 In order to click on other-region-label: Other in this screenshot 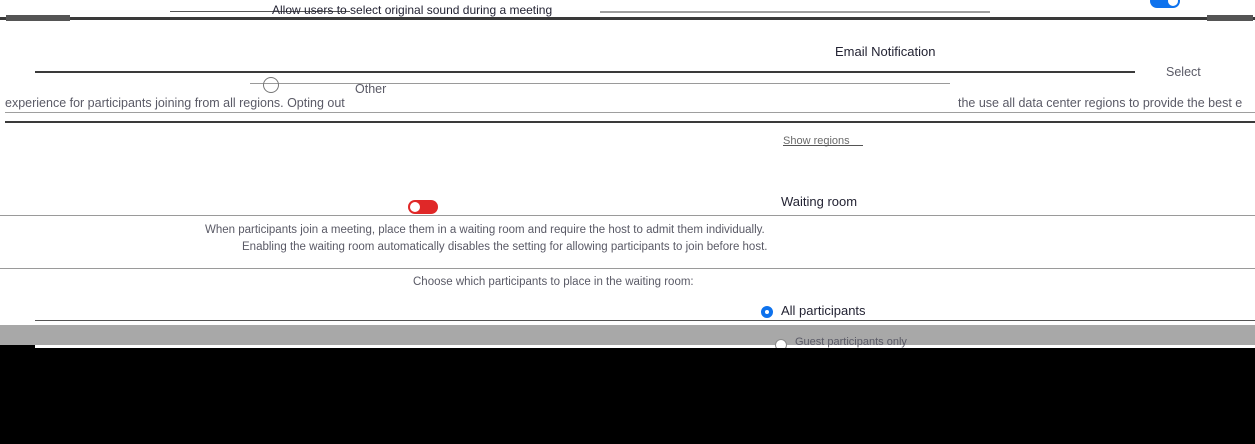, I will do `click(371, 89)`.